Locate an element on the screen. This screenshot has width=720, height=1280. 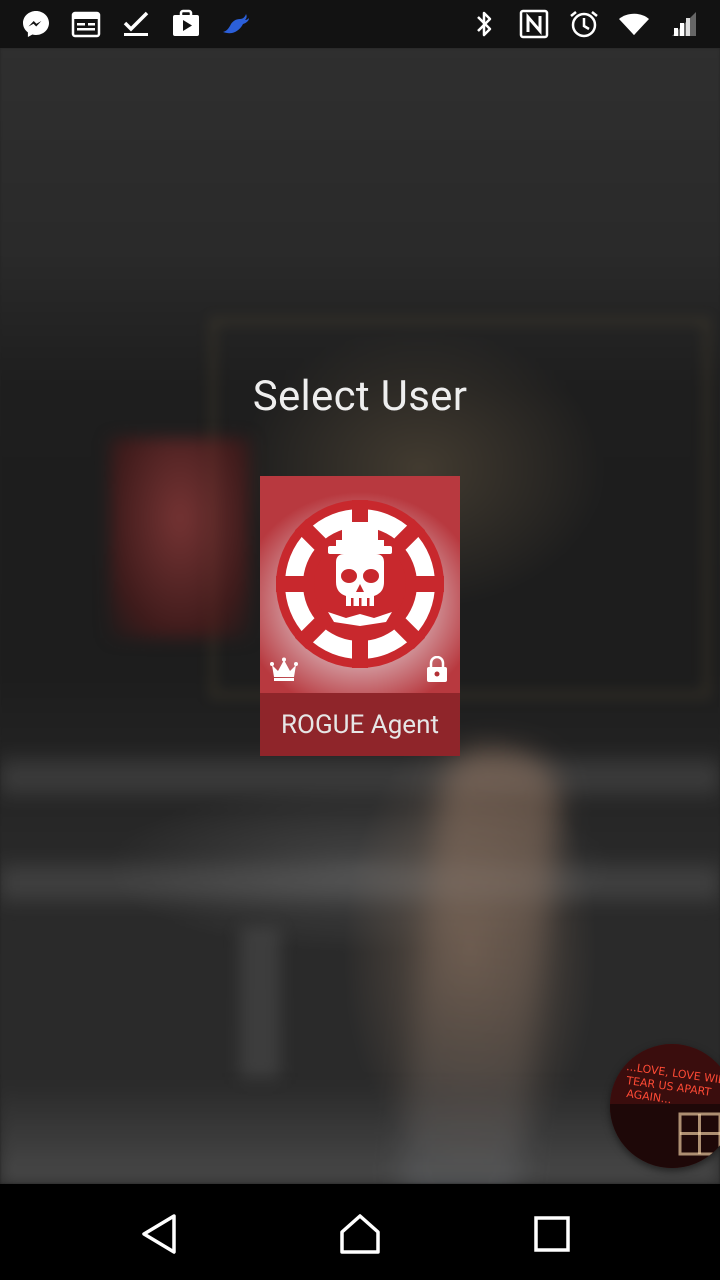
page-title: Select User is located at coordinates (360, 396).